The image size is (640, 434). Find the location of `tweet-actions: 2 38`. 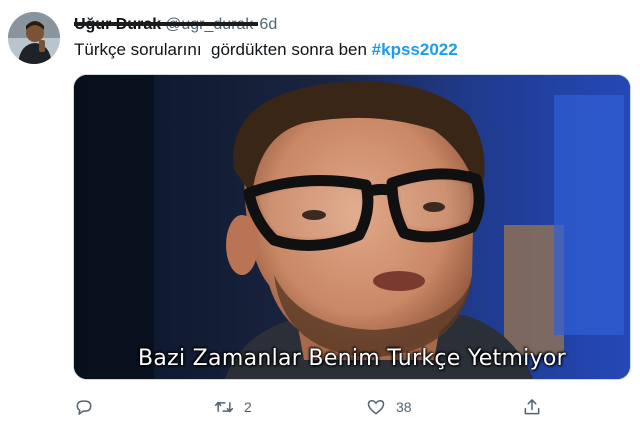

tweet-actions: 2 38 is located at coordinates (320, 407).